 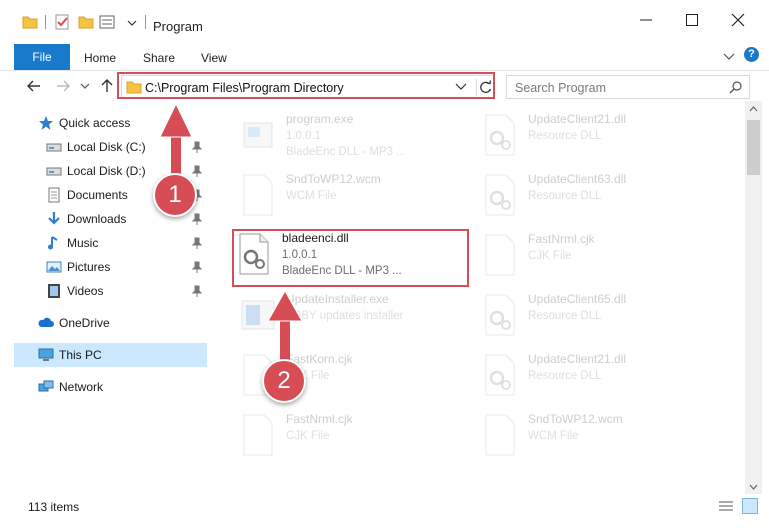 I want to click on annotation-arrows, so click(x=231, y=234).